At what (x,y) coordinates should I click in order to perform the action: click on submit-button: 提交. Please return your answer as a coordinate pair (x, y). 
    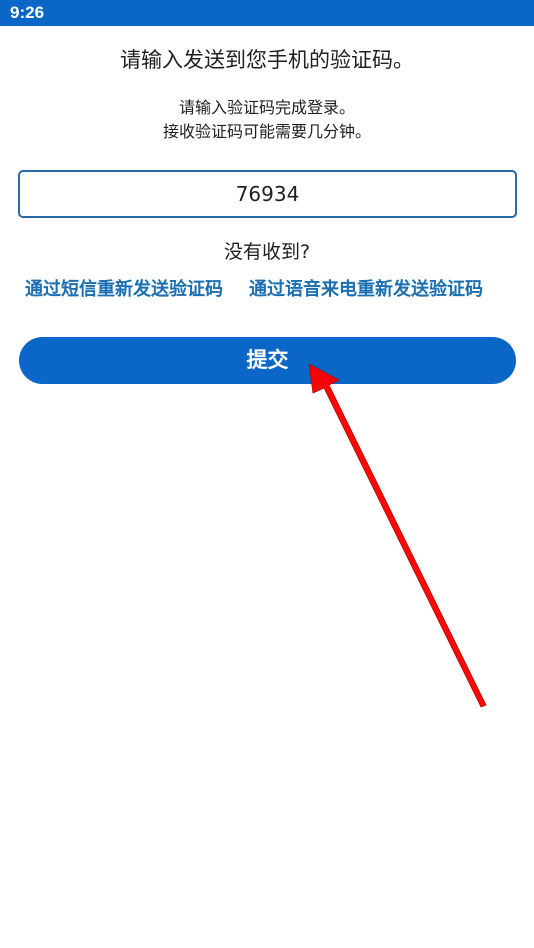
    Looking at the image, I should click on (267, 360).